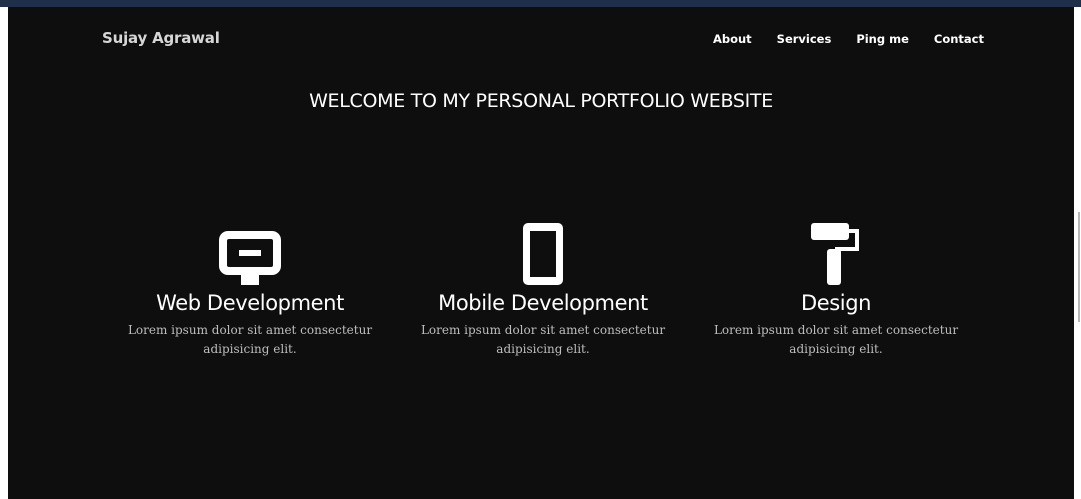 Image resolution: width=1081 pixels, height=499 pixels. I want to click on nav-link-about: About, so click(732, 39).